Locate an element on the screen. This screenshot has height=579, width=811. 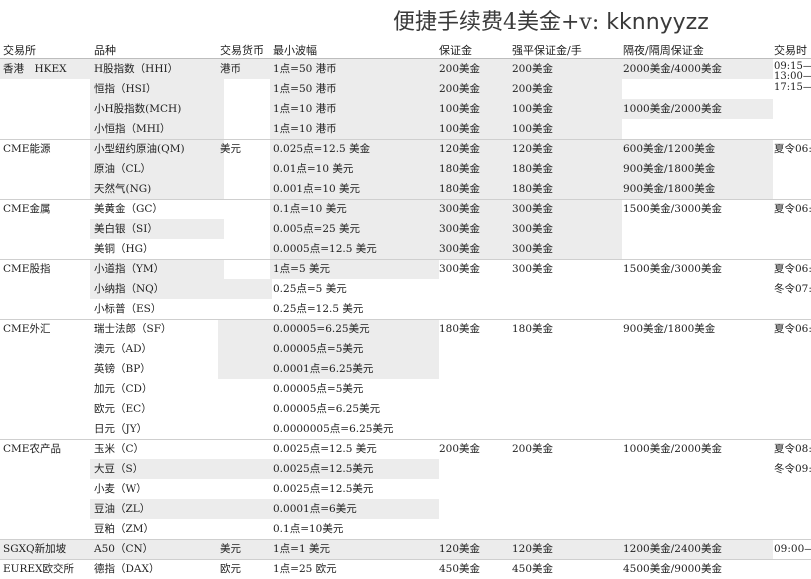
header-liquidation-margin: 强平保证金/手 is located at coordinates (547, 50).